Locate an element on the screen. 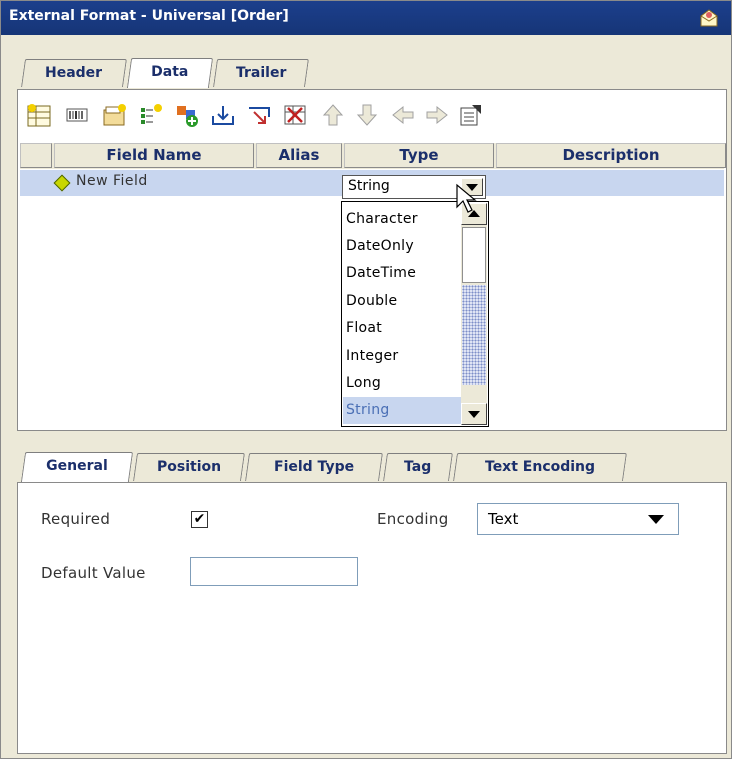 The height and width of the screenshot is (759, 732). tab-data-label: Data is located at coordinates (170, 72).